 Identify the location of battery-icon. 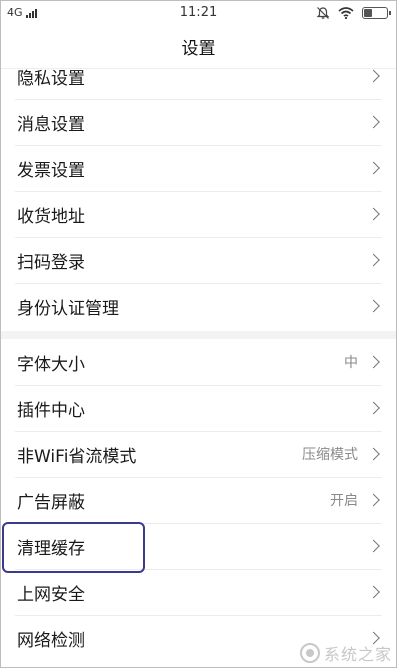
(376, 13).